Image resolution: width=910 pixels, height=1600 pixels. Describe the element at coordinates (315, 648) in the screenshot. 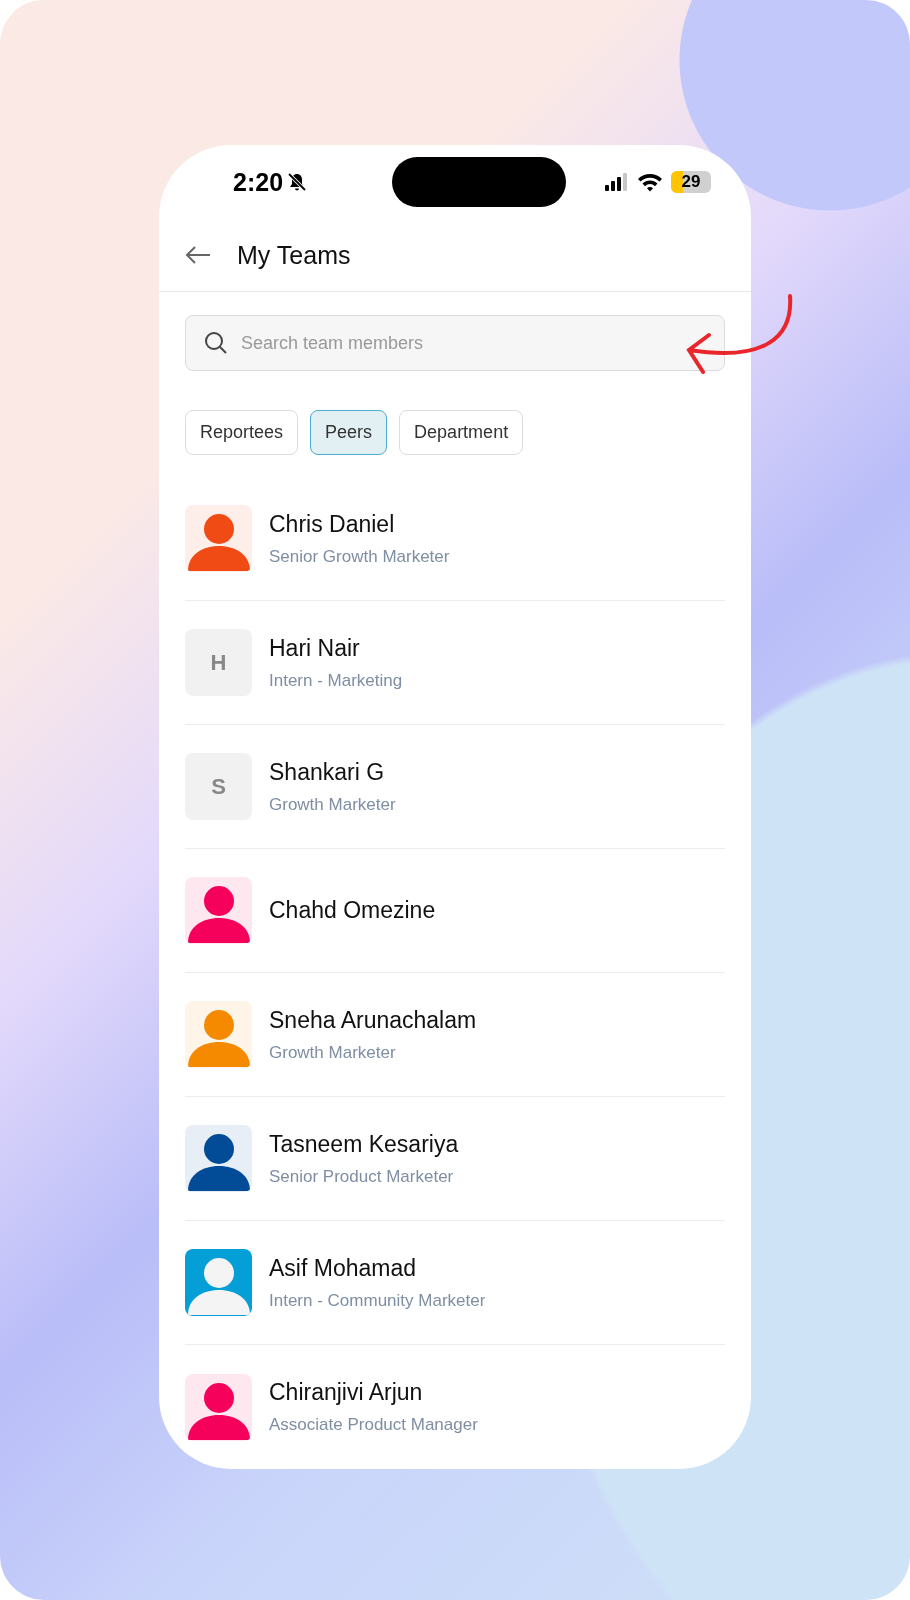

I see `member-name: Hari Nair` at that location.